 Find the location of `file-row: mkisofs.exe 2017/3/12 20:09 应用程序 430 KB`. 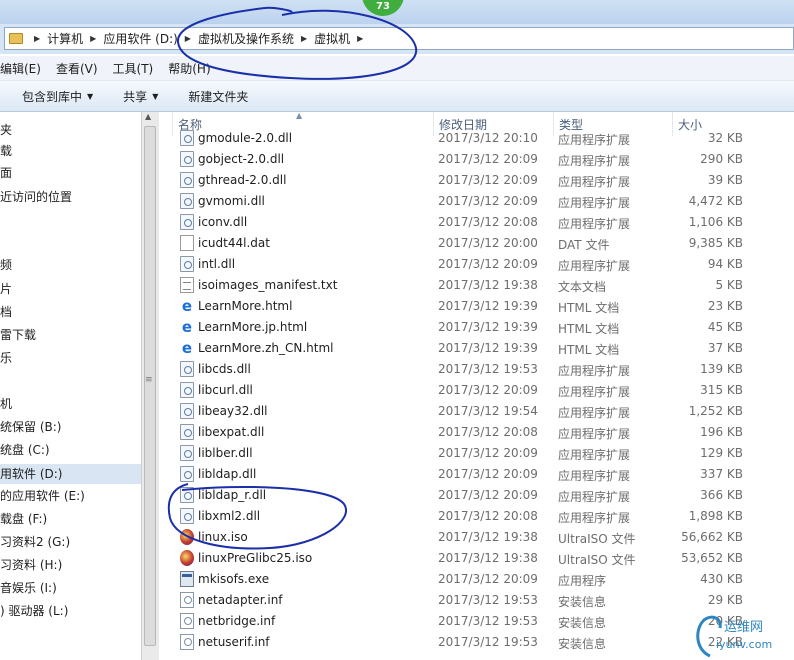

file-row: mkisofs.exe 2017/3/12 20:09 应用程序 430 KB is located at coordinates (462, 579).